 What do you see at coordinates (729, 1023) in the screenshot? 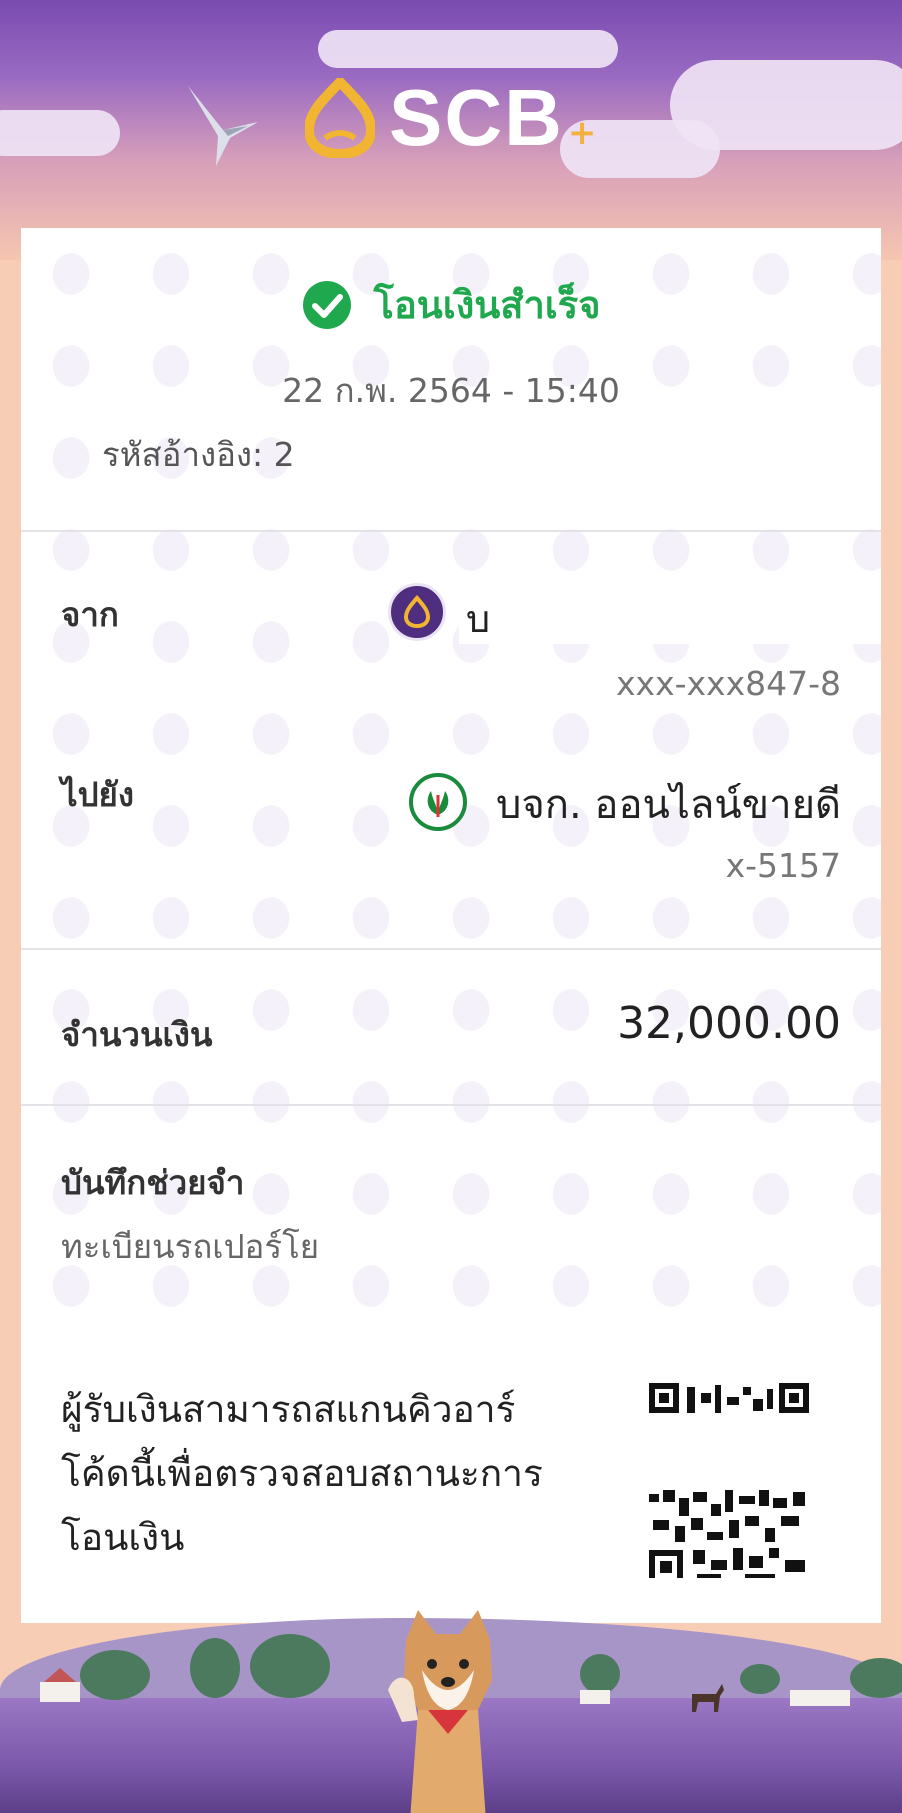
I see `amount-value: 32,000.00` at bounding box center [729, 1023].